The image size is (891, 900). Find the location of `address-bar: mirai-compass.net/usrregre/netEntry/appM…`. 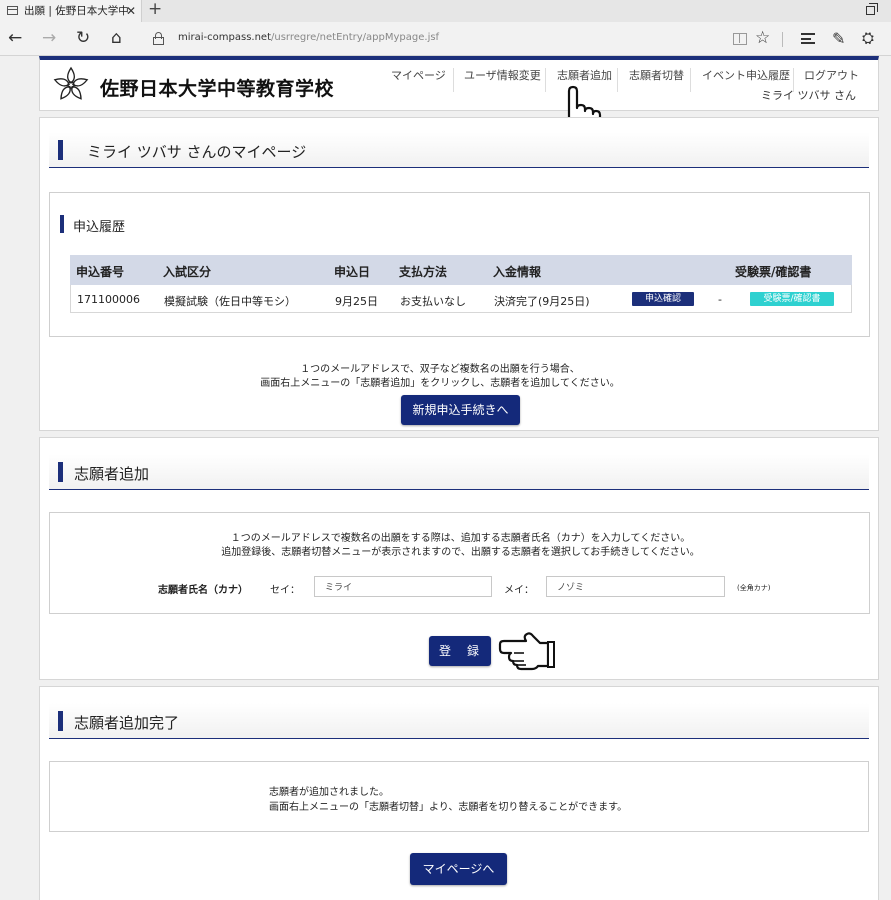

address-bar: mirai-compass.net/usrregre/netEntry/appM… is located at coordinates (308, 37).